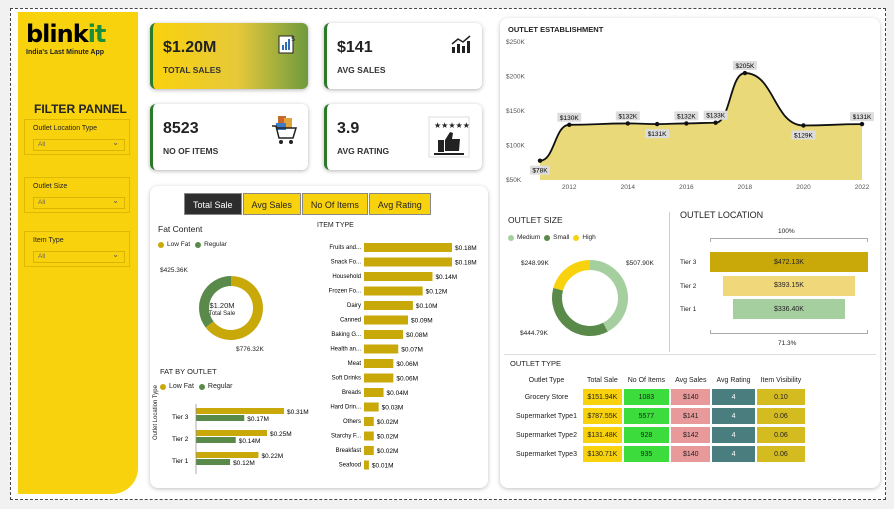 The height and width of the screenshot is (509, 894). Describe the element at coordinates (334, 204) in the screenshot. I see `tab-no-of-items: No Of Items` at that location.